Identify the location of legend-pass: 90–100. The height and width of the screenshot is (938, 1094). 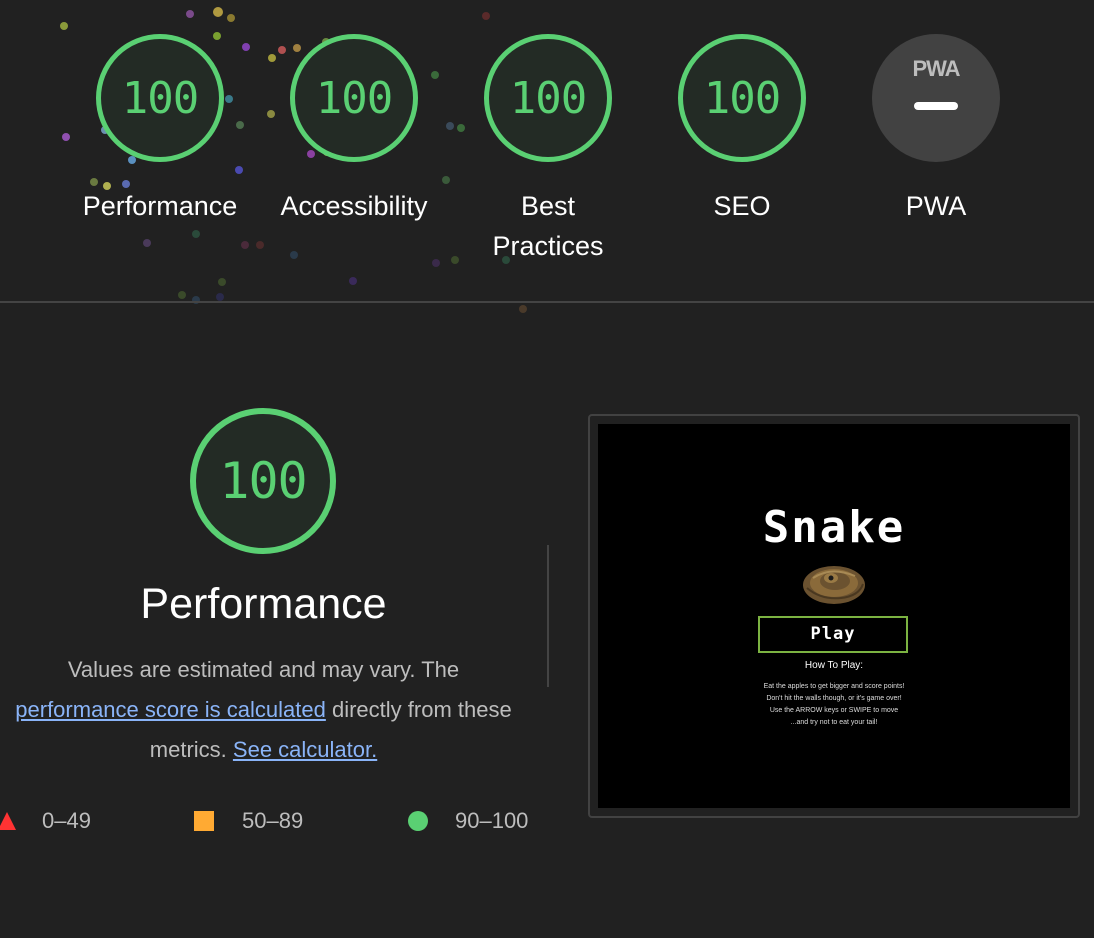
(468, 821).